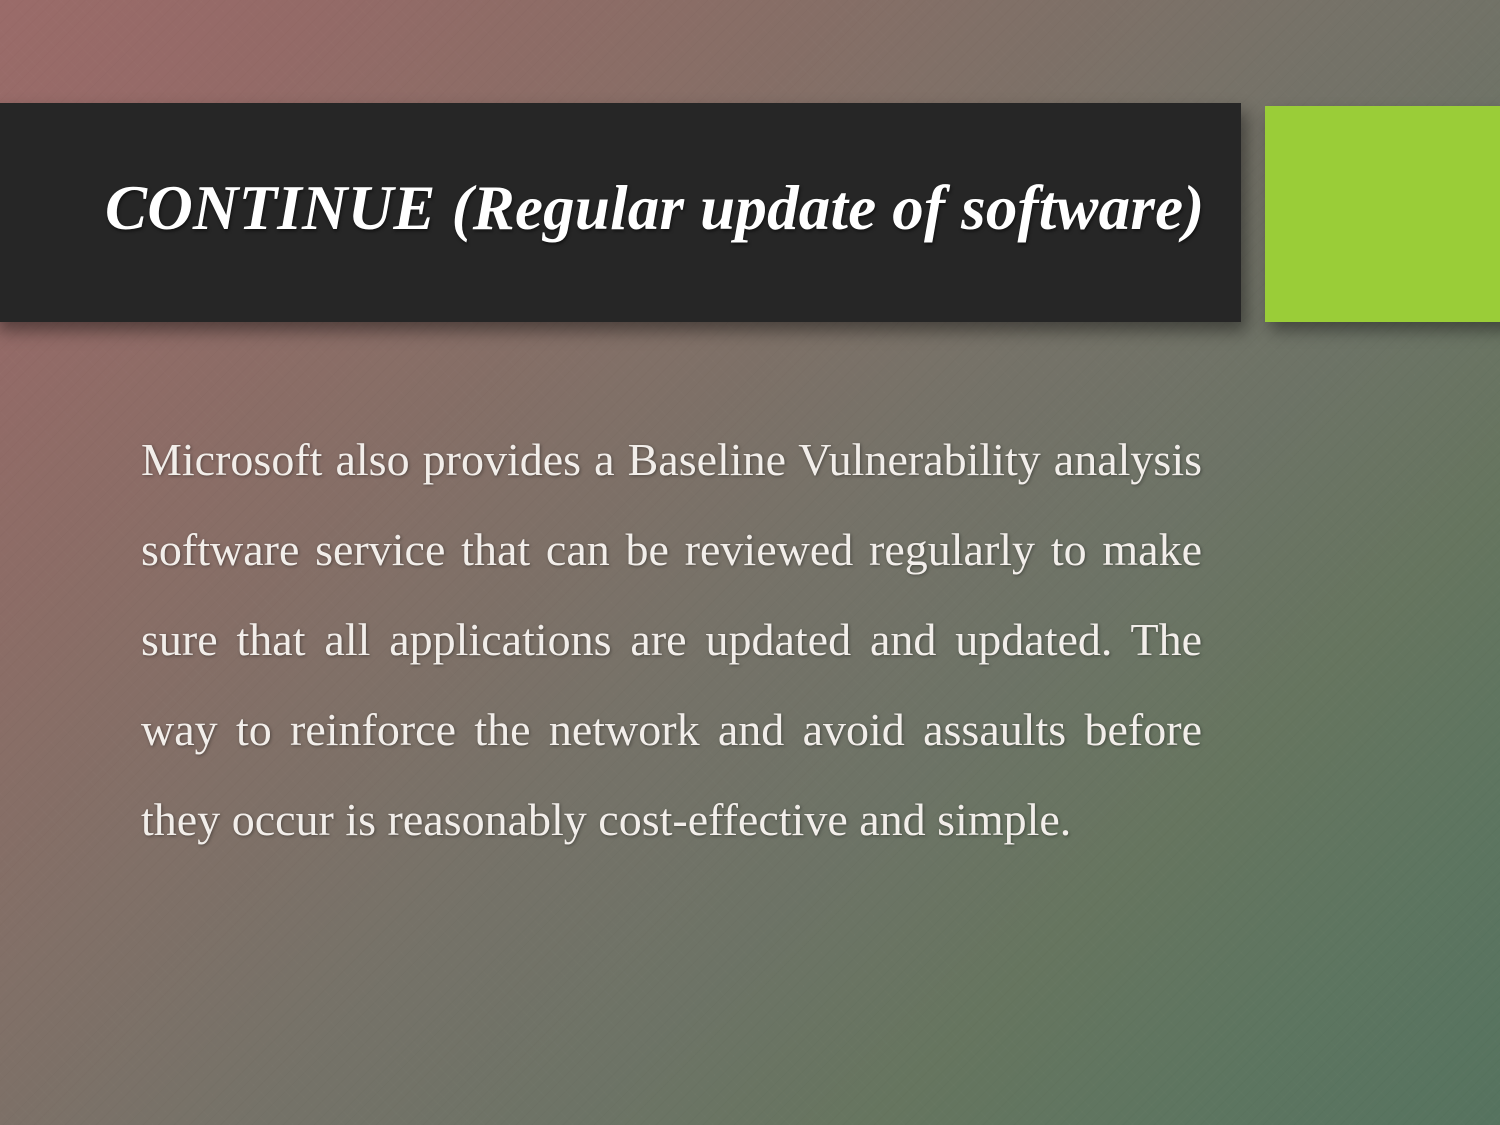  Describe the element at coordinates (1382, 214) in the screenshot. I see `green-accent-block` at that location.